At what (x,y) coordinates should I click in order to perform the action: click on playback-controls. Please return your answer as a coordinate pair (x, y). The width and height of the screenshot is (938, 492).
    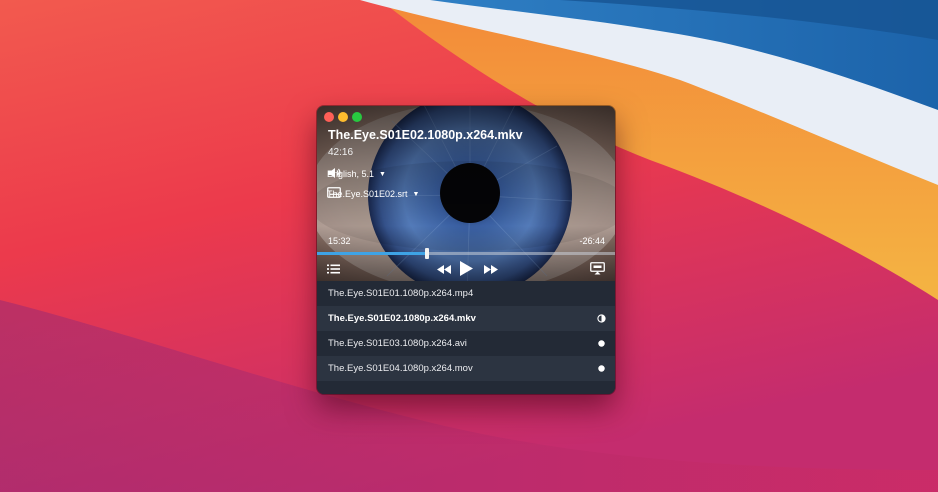
    Looking at the image, I should click on (466, 268).